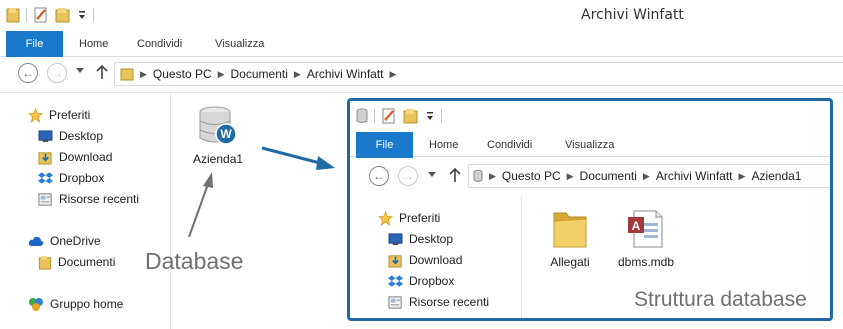 The width and height of the screenshot is (843, 329). I want to click on arrow-right-icon: →, so click(408, 176).